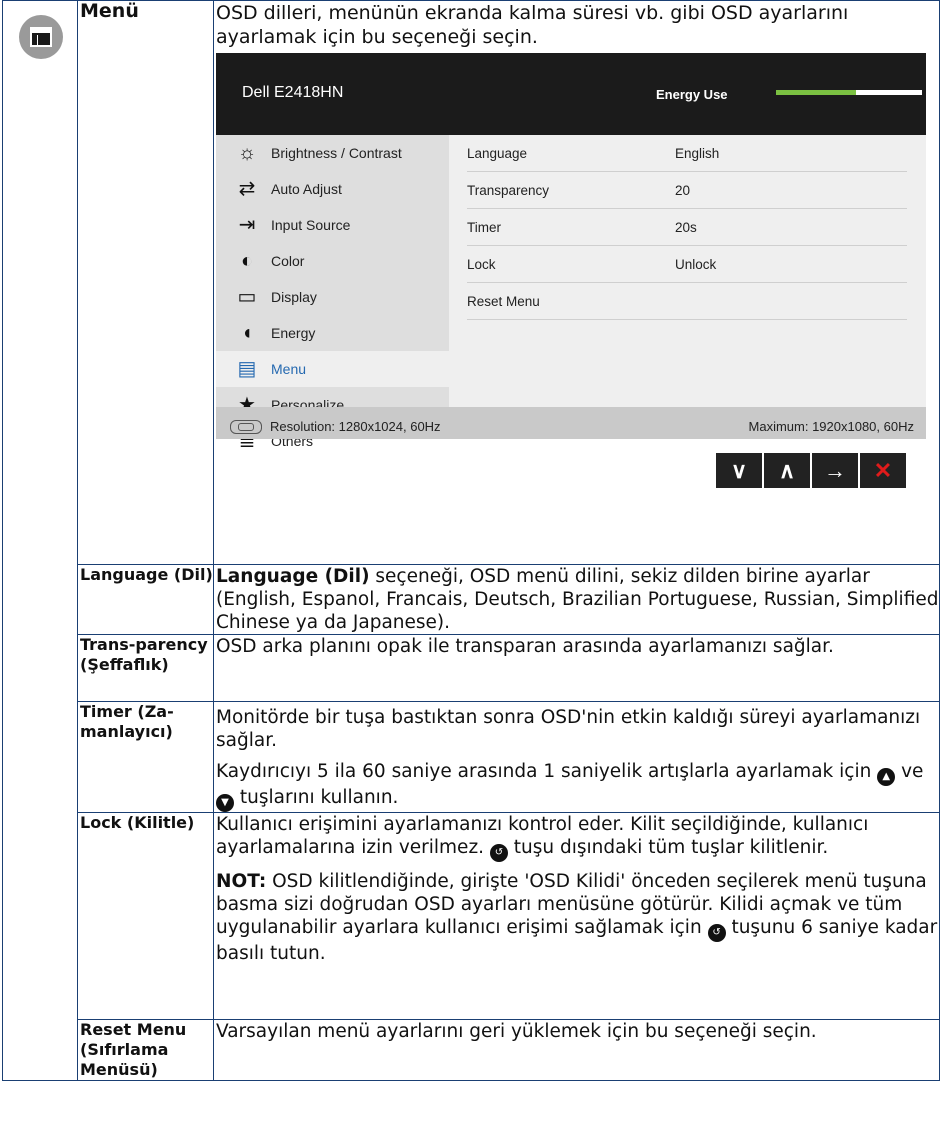  I want to click on osd-item-auto-adjust: ⇄ Auto Adjust, so click(332, 189).